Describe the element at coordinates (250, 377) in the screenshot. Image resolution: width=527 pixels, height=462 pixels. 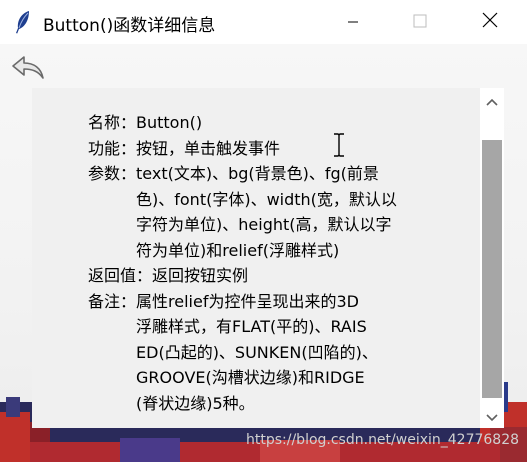
I see `note-line: GROOVE(沟槽状边缘)和RIDGE` at that location.